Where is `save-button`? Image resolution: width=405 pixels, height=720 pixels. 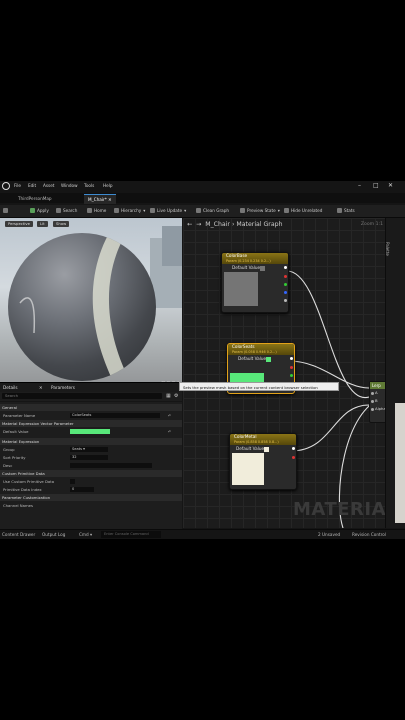 save-button is located at coordinates (5, 210).